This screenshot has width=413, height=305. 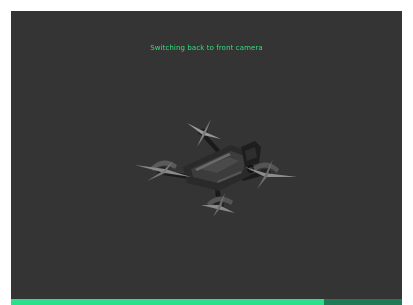 What do you see at coordinates (206, 48) in the screenshot?
I see `status-message: Switching back to front camera` at bounding box center [206, 48].